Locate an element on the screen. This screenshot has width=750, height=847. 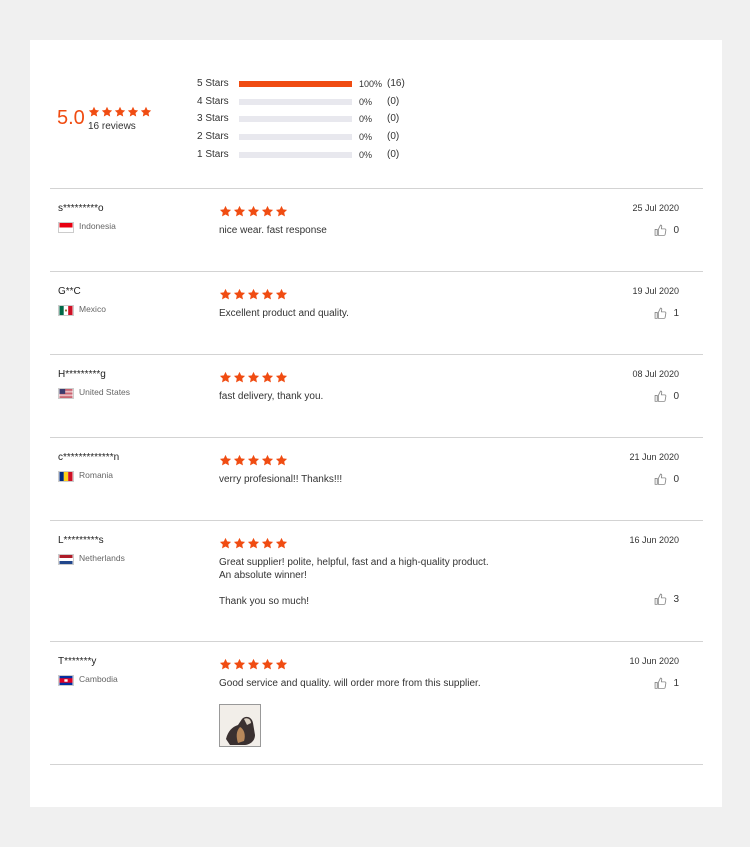
review-text-line is located at coordinates (369, 588).